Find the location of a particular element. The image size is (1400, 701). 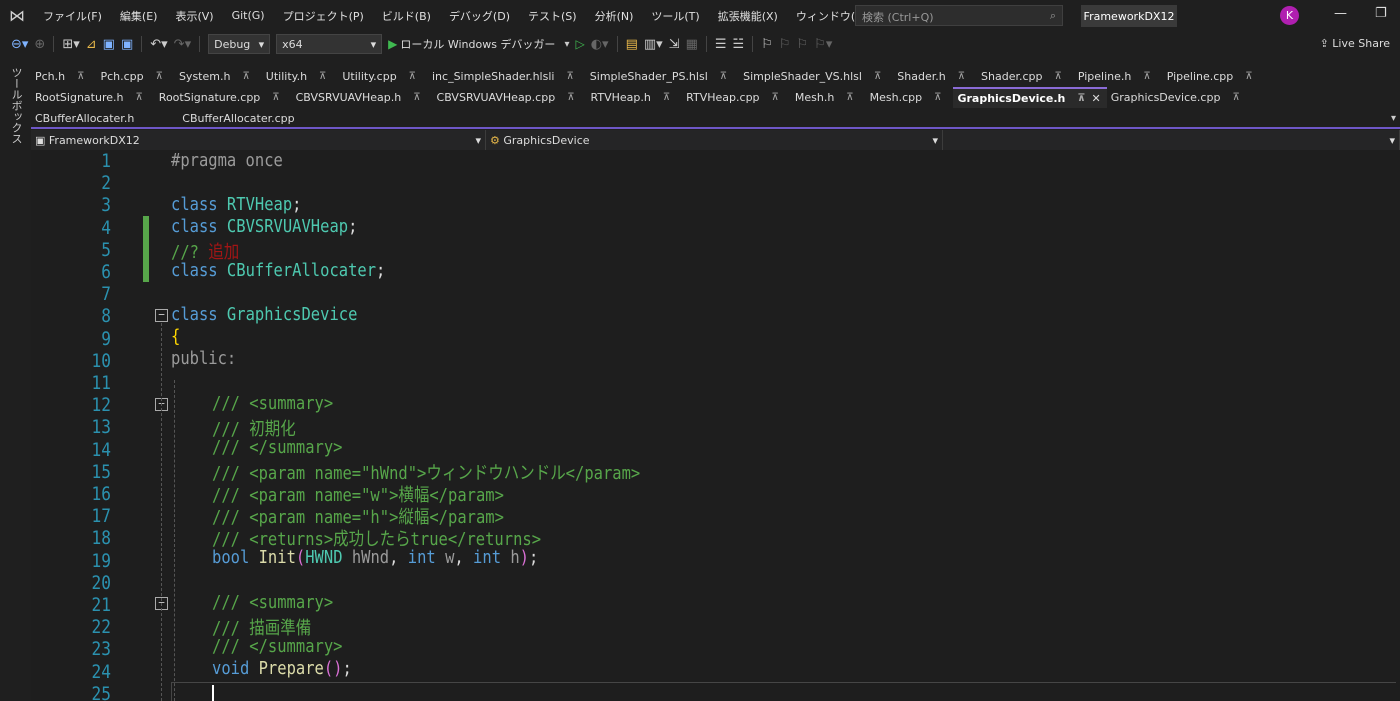

tab-cbvsrvuavheap-h: CBVSRVUAVHeap.h ⊼ is located at coordinates (362, 97).